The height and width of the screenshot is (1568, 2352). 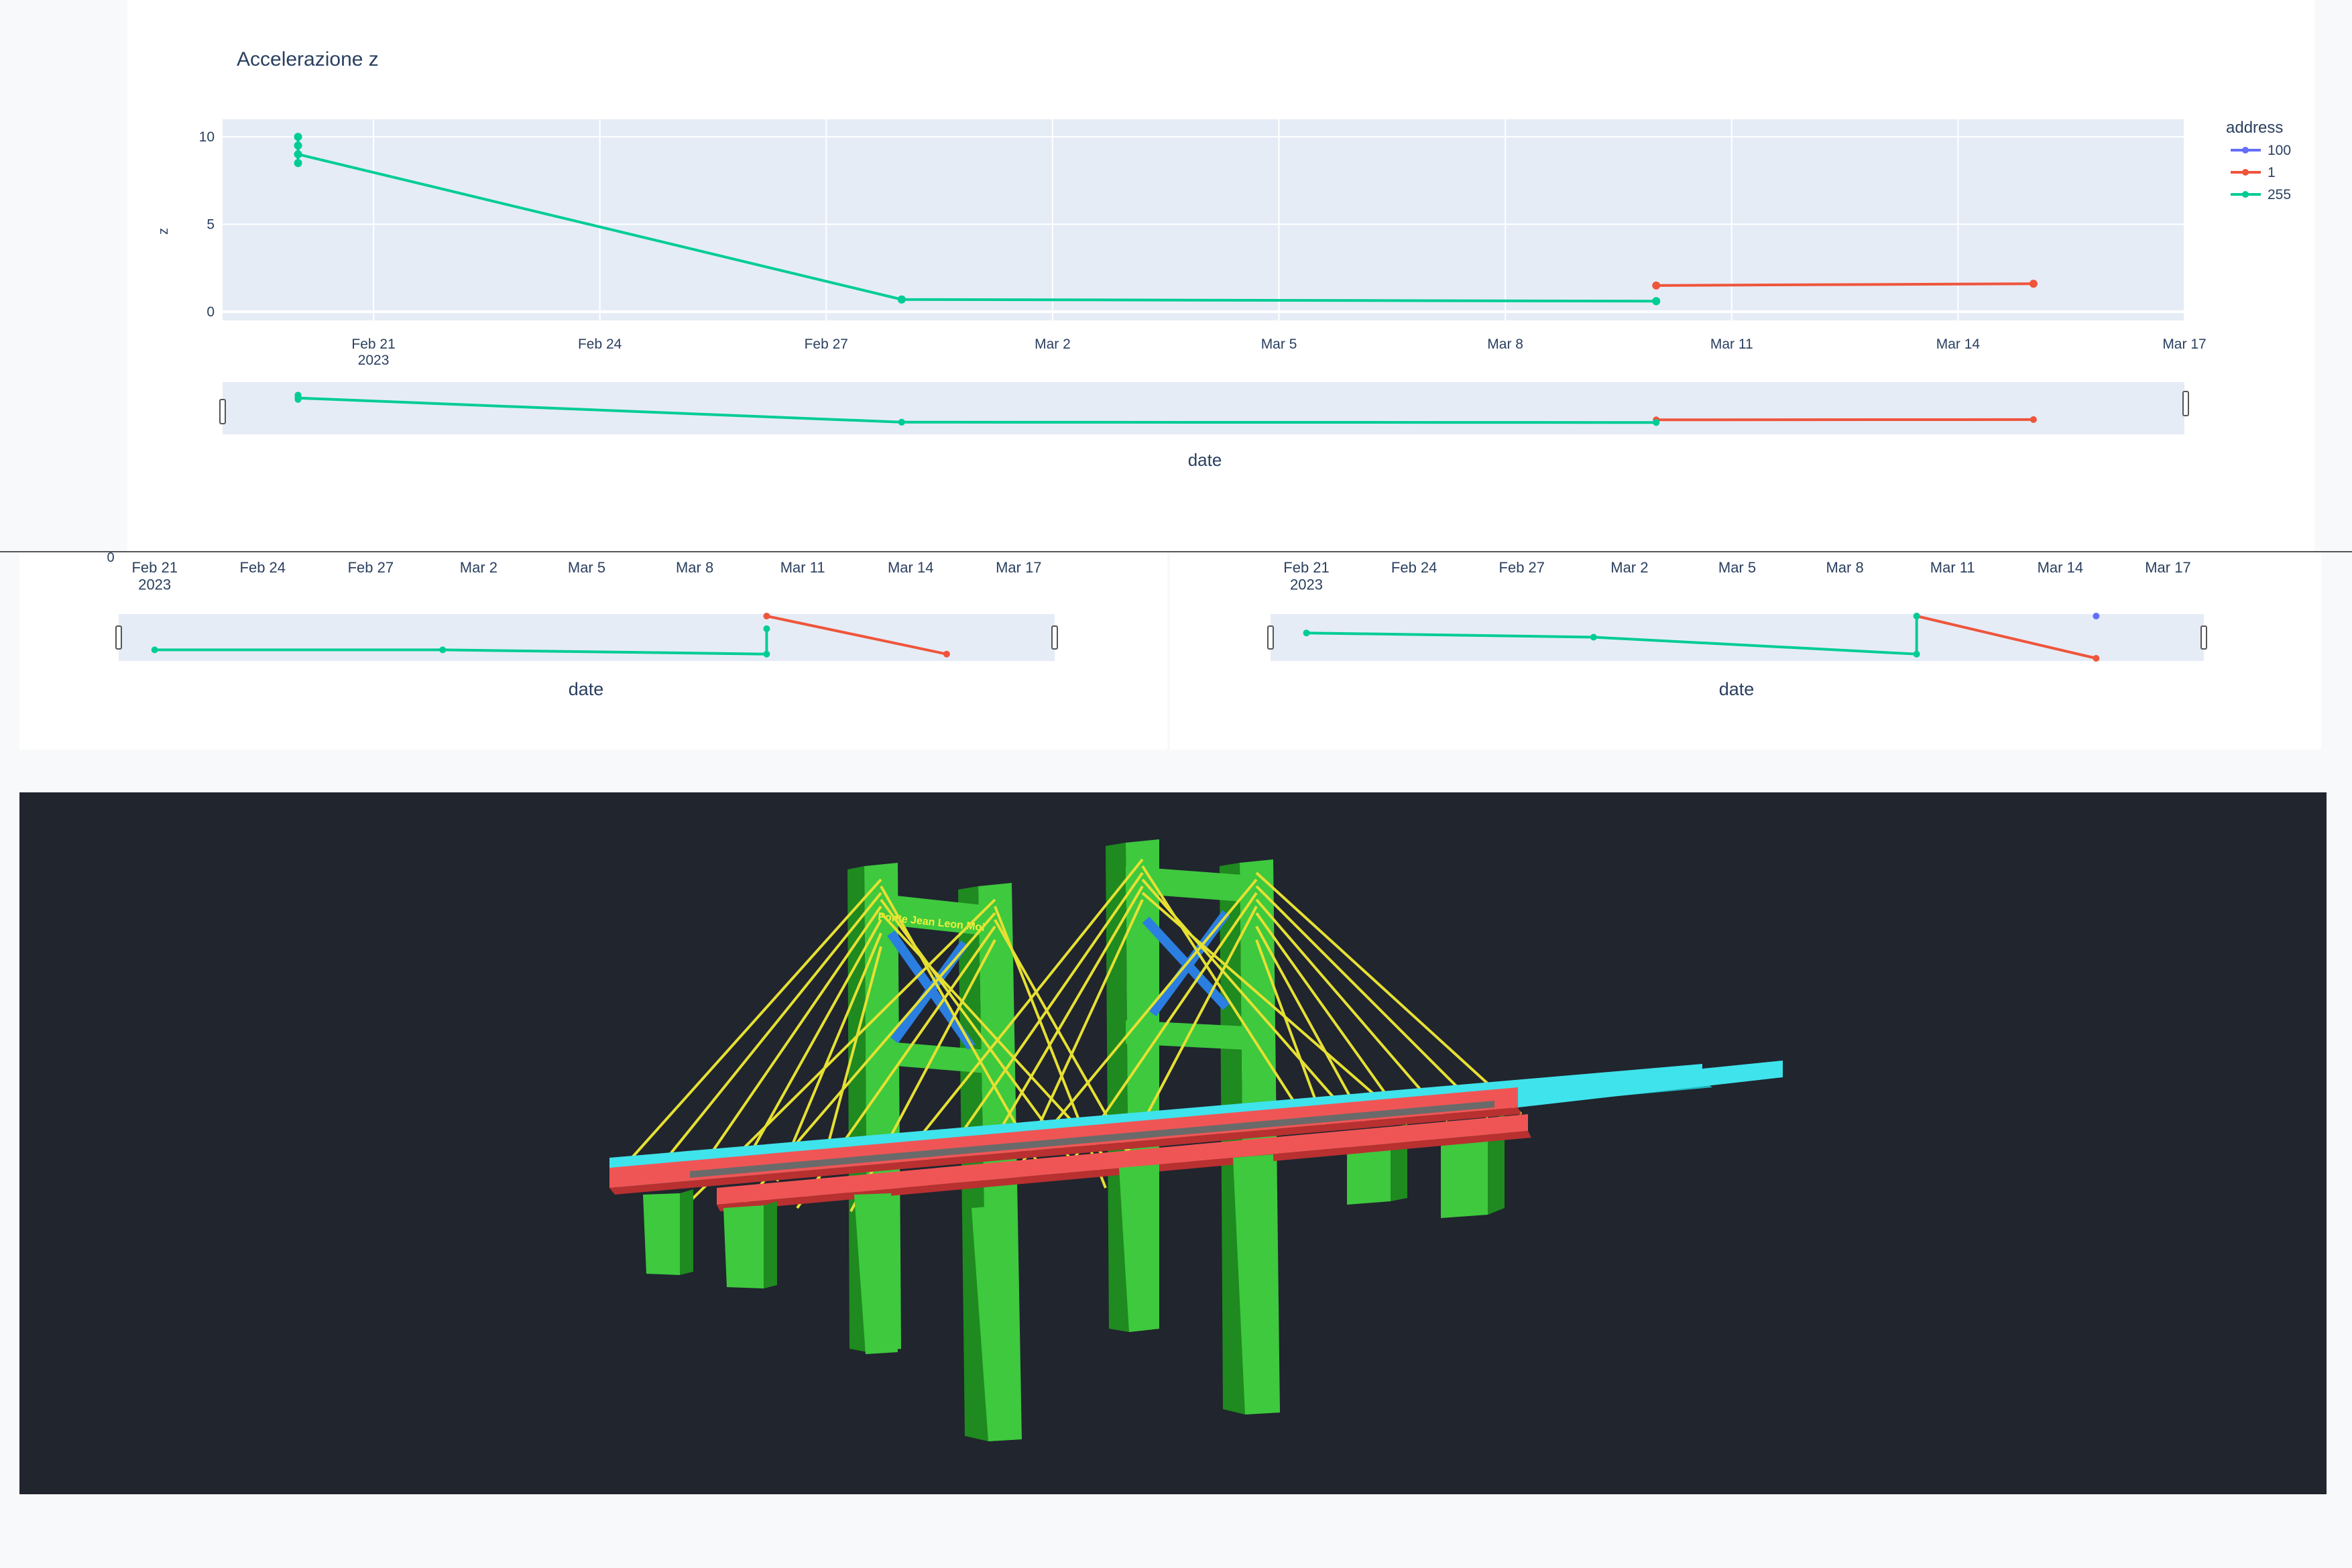 What do you see at coordinates (163, 232) in the screenshot?
I see `y-axis-label: z` at bounding box center [163, 232].